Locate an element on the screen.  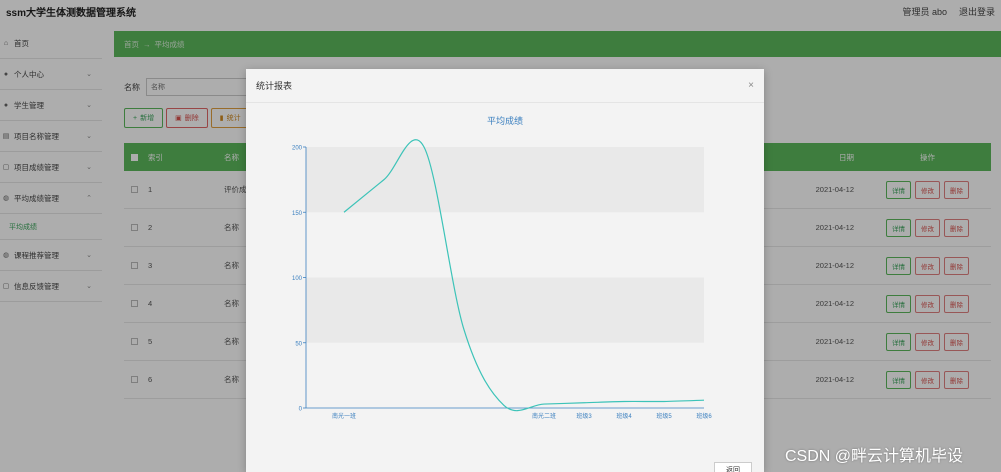
x-tick-label: 南光一班 is located at coordinates (344, 416).